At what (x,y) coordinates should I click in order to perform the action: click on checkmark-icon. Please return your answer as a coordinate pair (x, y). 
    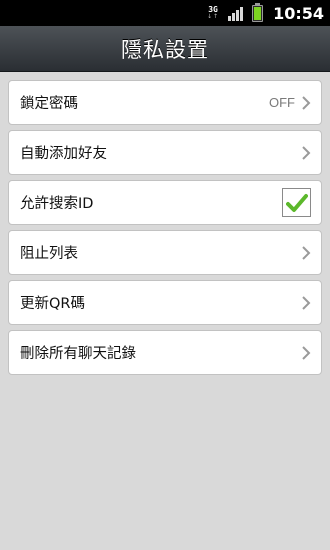
    Looking at the image, I should click on (296, 202).